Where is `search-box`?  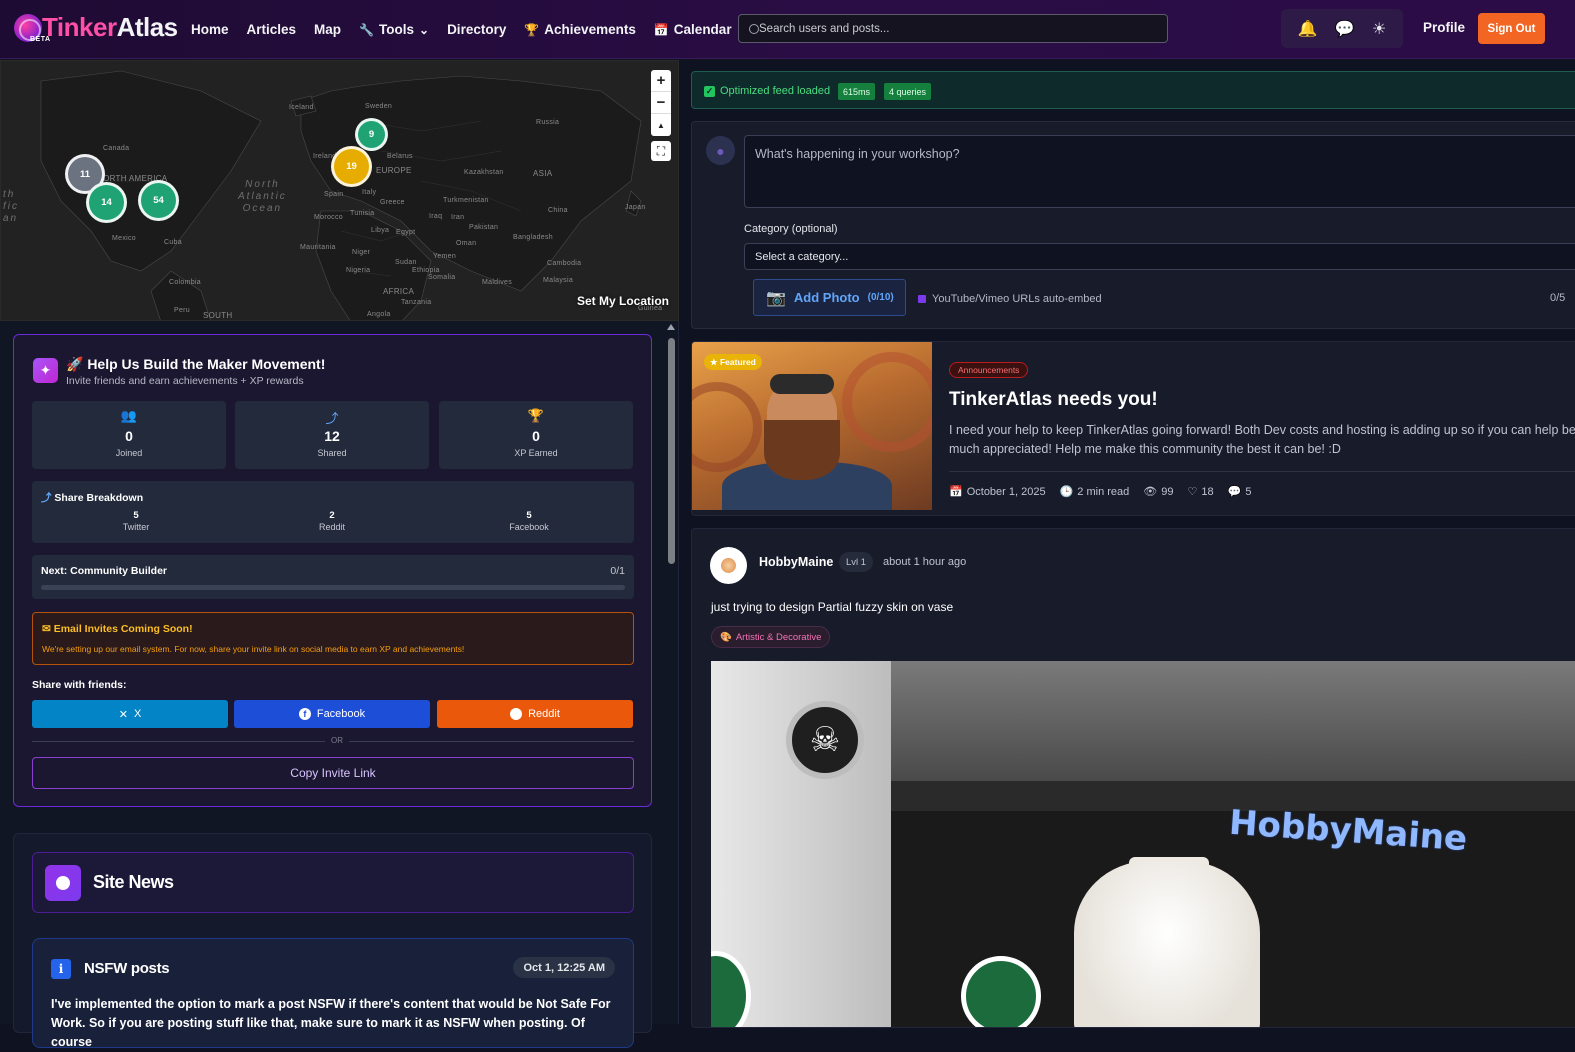 search-box is located at coordinates (953, 28).